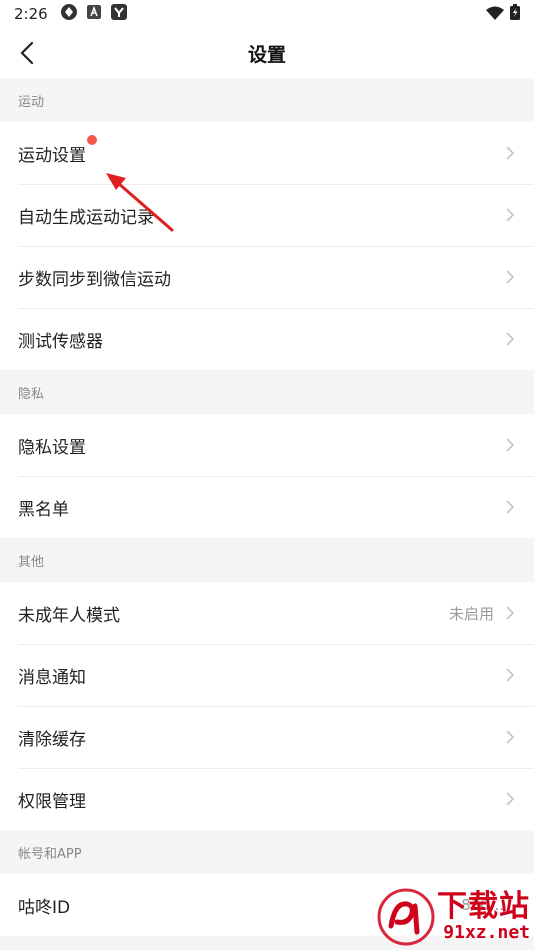  I want to click on section-header-sport: 运动, so click(267, 100).